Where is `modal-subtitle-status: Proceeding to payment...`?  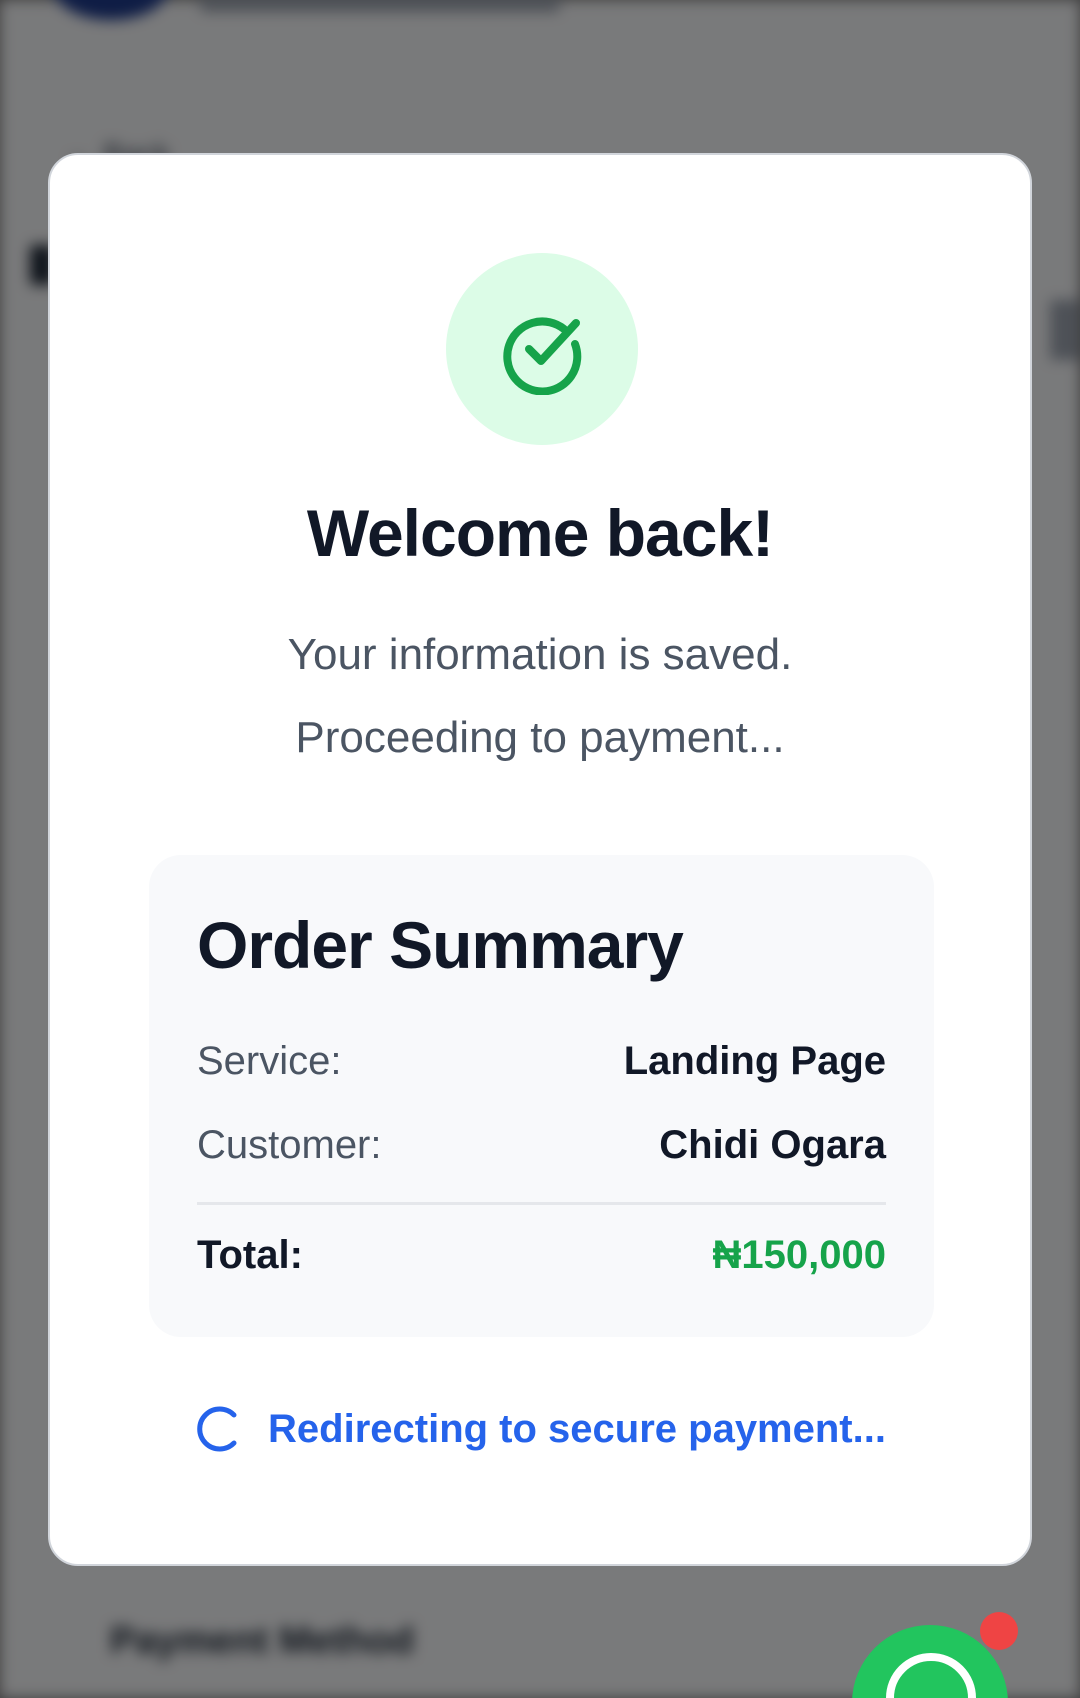
modal-subtitle-status: Proceeding to payment... is located at coordinates (540, 737).